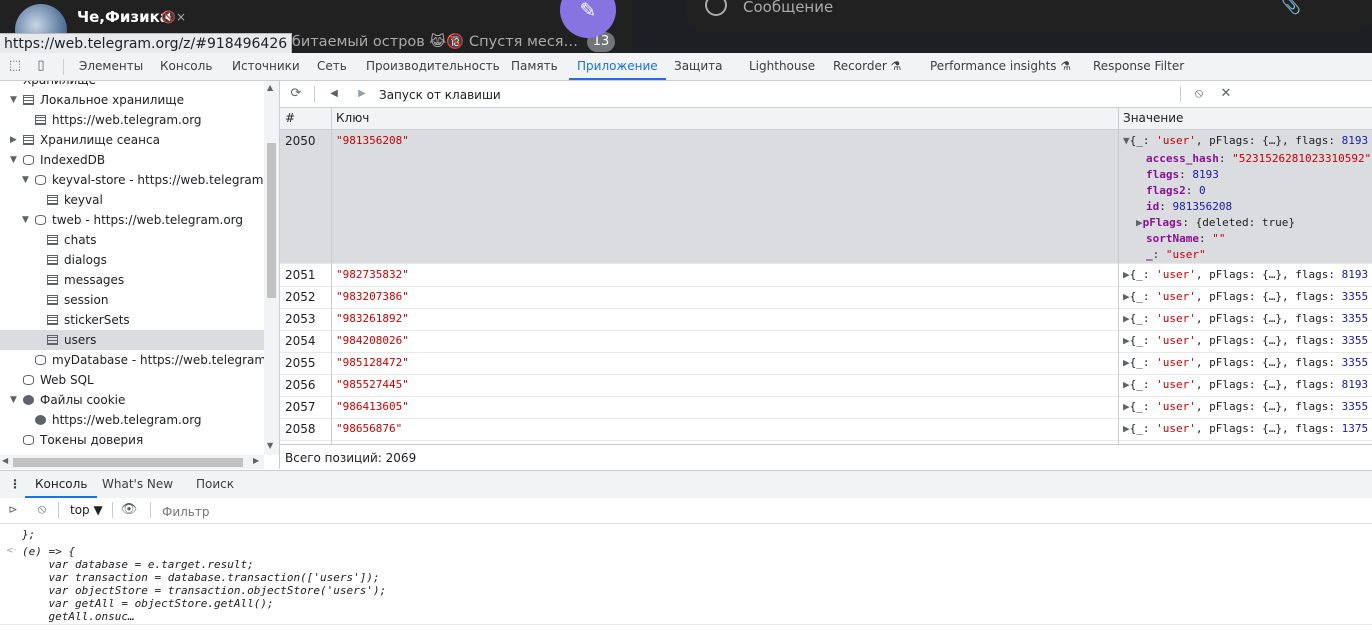  I want to click on sidebar-item: Web SQL, so click(132, 380).